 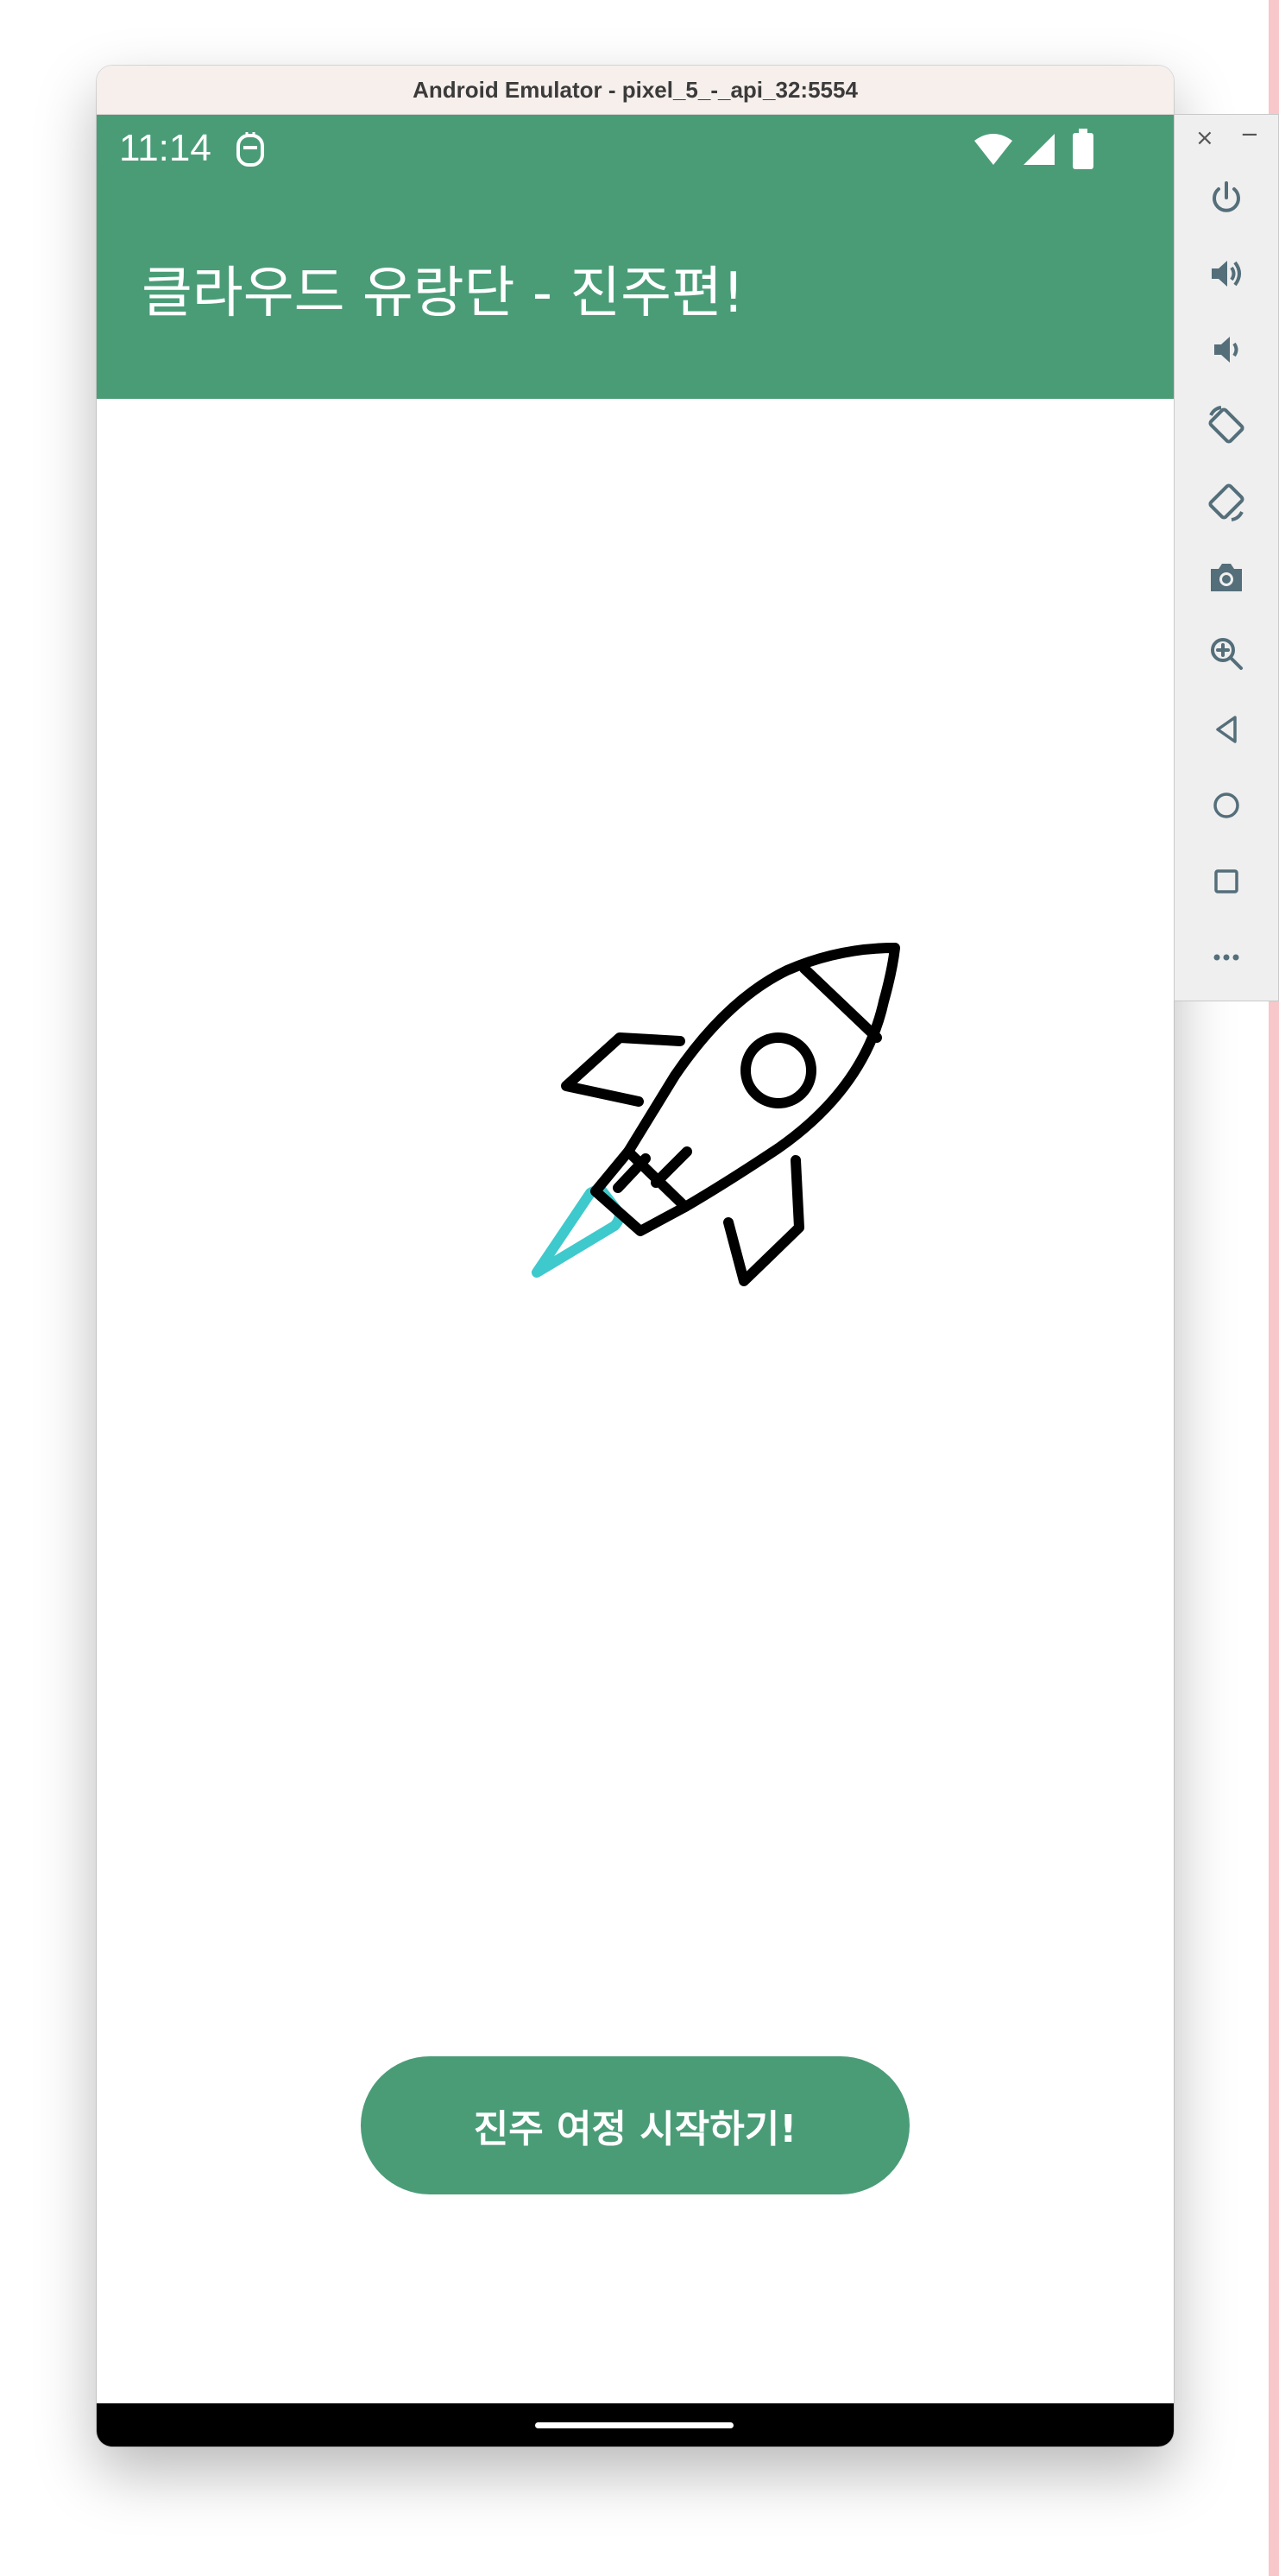 I want to click on toolbar-close-button: ×, so click(x=1204, y=138).